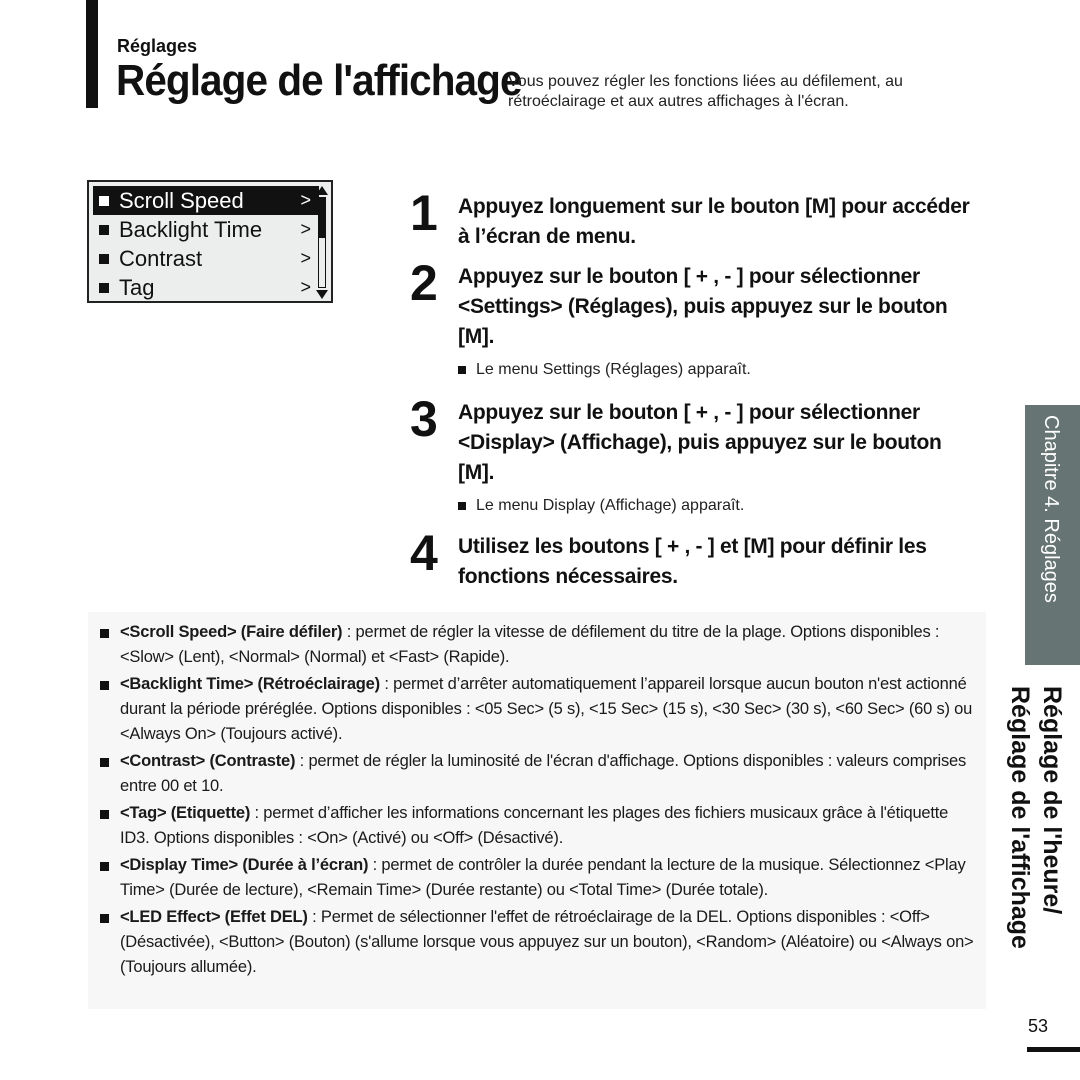 This screenshot has width=1080, height=1080. I want to click on lcd-menu-item-label: Backlight Time, so click(191, 229).